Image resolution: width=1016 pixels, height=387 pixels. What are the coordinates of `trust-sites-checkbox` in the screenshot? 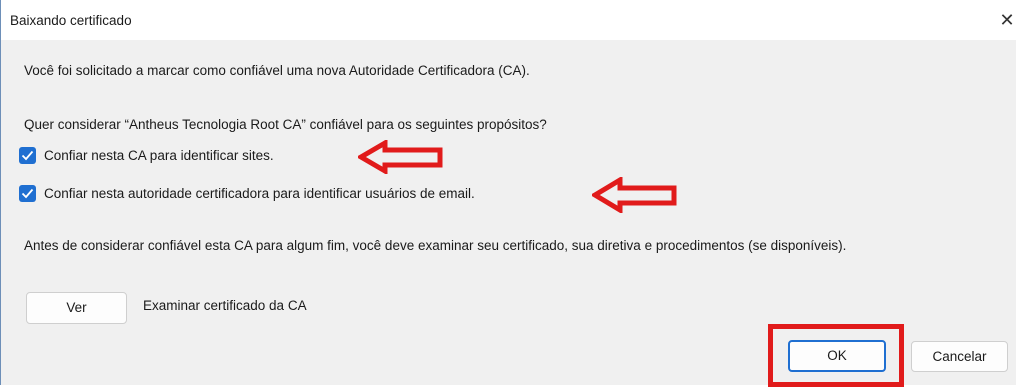 It's located at (27, 155).